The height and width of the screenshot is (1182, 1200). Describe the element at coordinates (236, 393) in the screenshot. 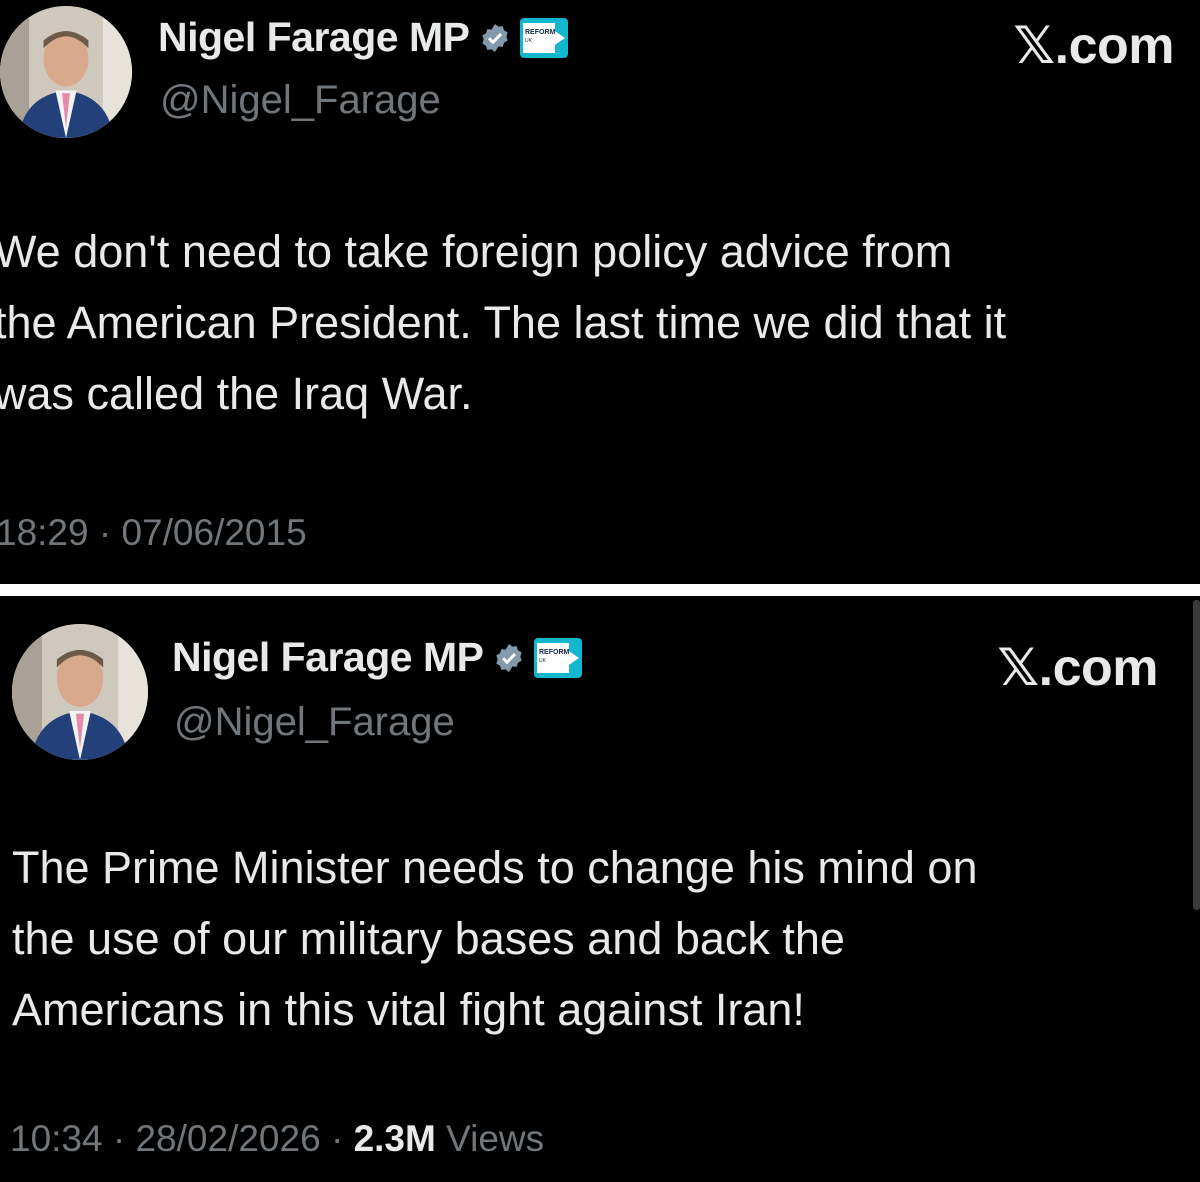

I see `tweet-text-line: was called the Iraq War.` at that location.